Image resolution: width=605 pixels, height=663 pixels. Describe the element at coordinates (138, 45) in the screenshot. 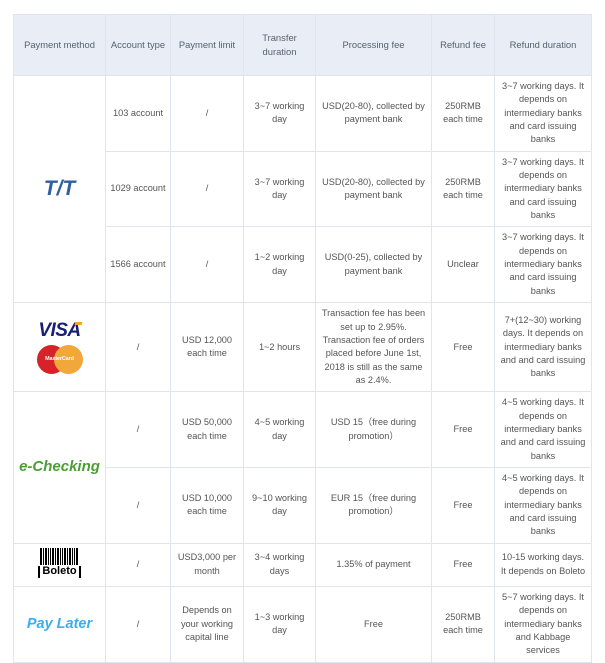

I see `column-header-account-type: Account type` at that location.